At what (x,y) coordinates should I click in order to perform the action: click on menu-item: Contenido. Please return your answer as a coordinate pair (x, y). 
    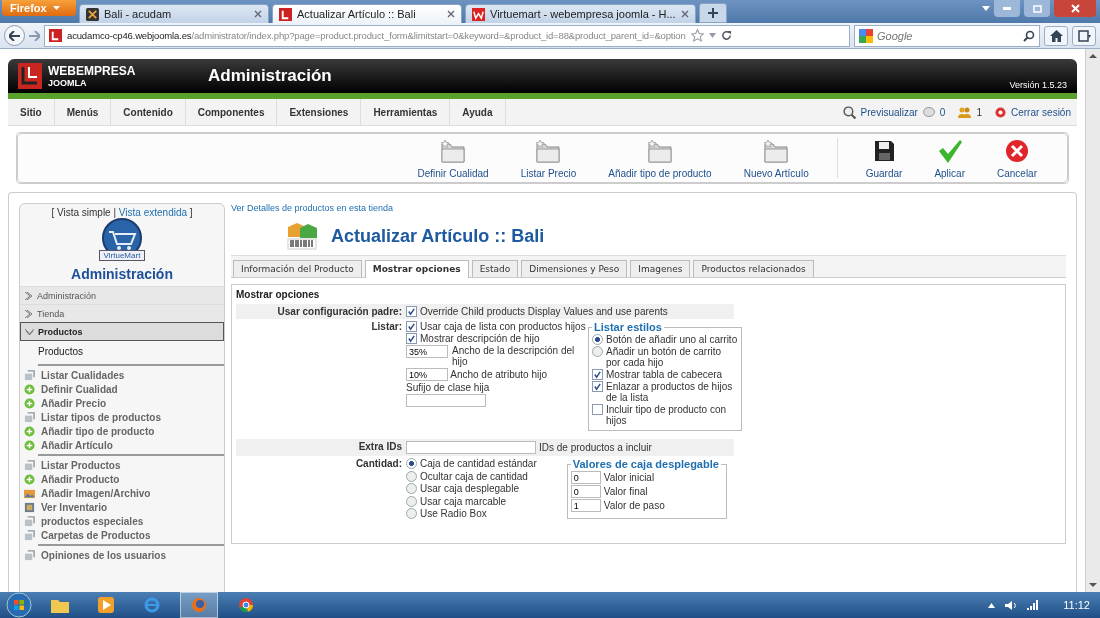
    Looking at the image, I should click on (148, 112).